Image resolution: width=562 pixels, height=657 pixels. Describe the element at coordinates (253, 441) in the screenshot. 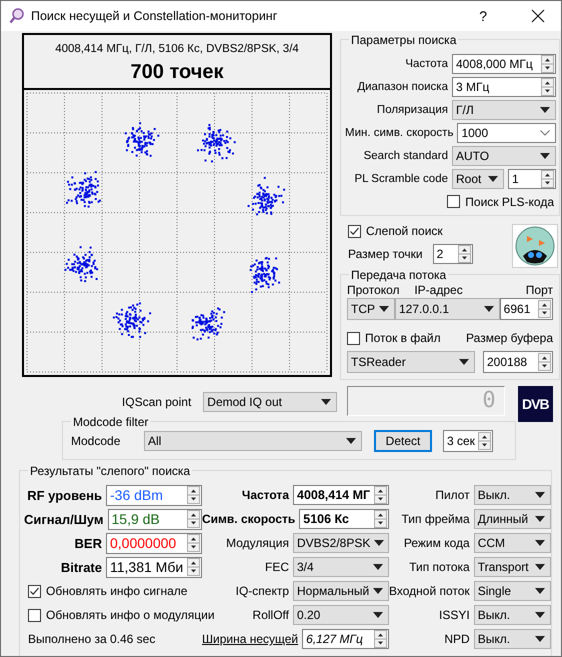

I see `dropdown: All` at that location.